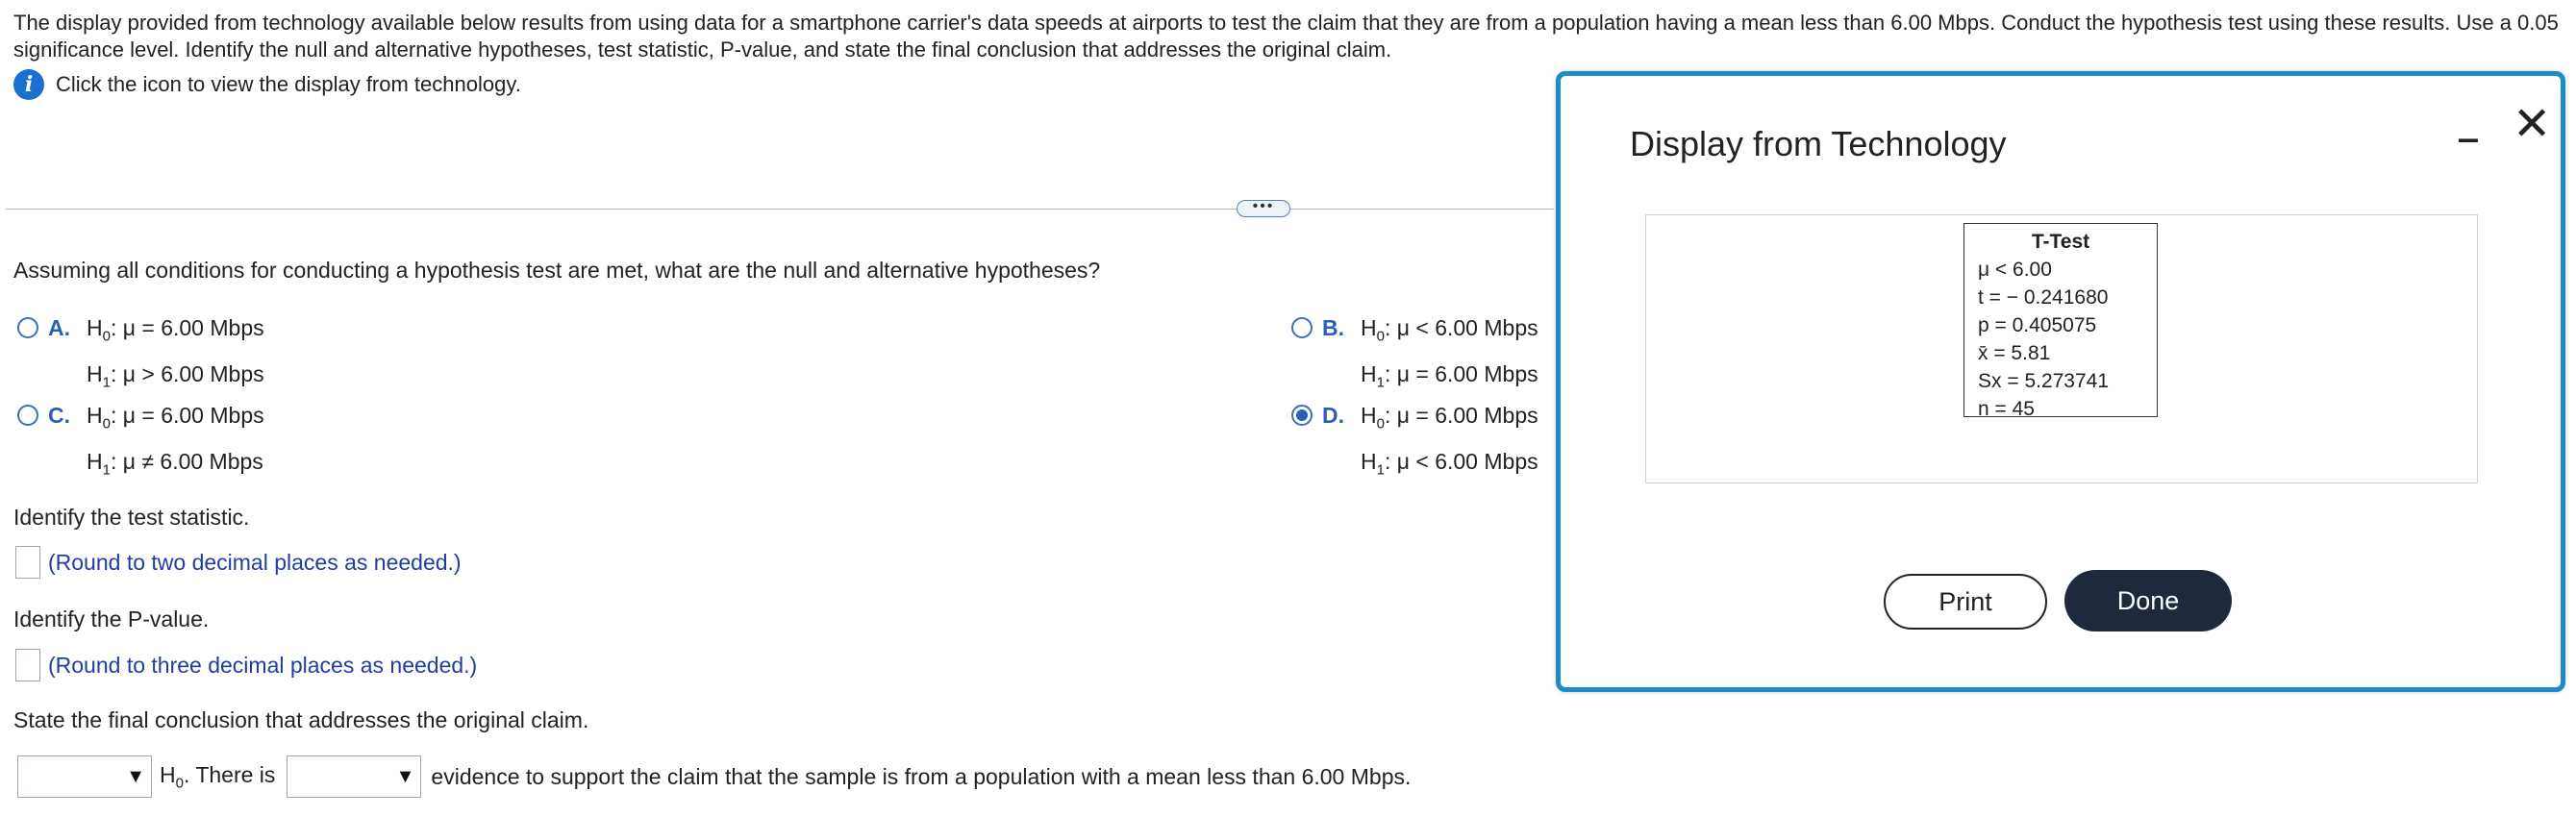  I want to click on choice-b: B. H0: μ < 6.00 Mbps H1: μ = 6.00 Mbps, so click(1414, 355).